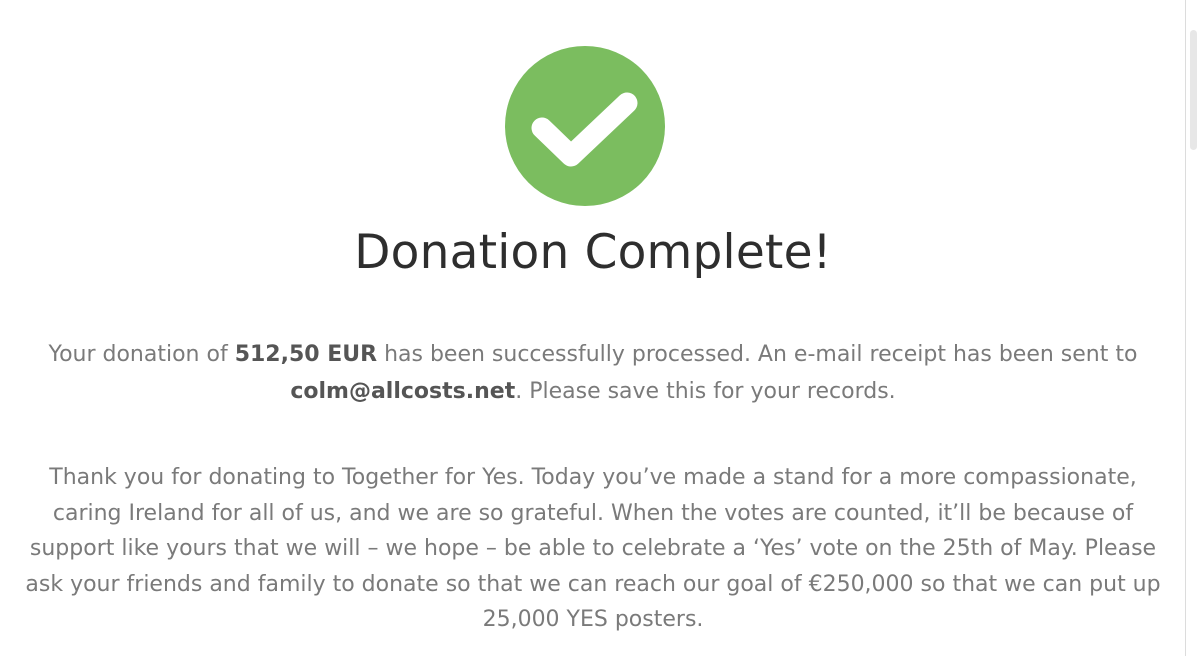  Describe the element at coordinates (593, 252) in the screenshot. I see `page-title: Donation Complete!` at that location.